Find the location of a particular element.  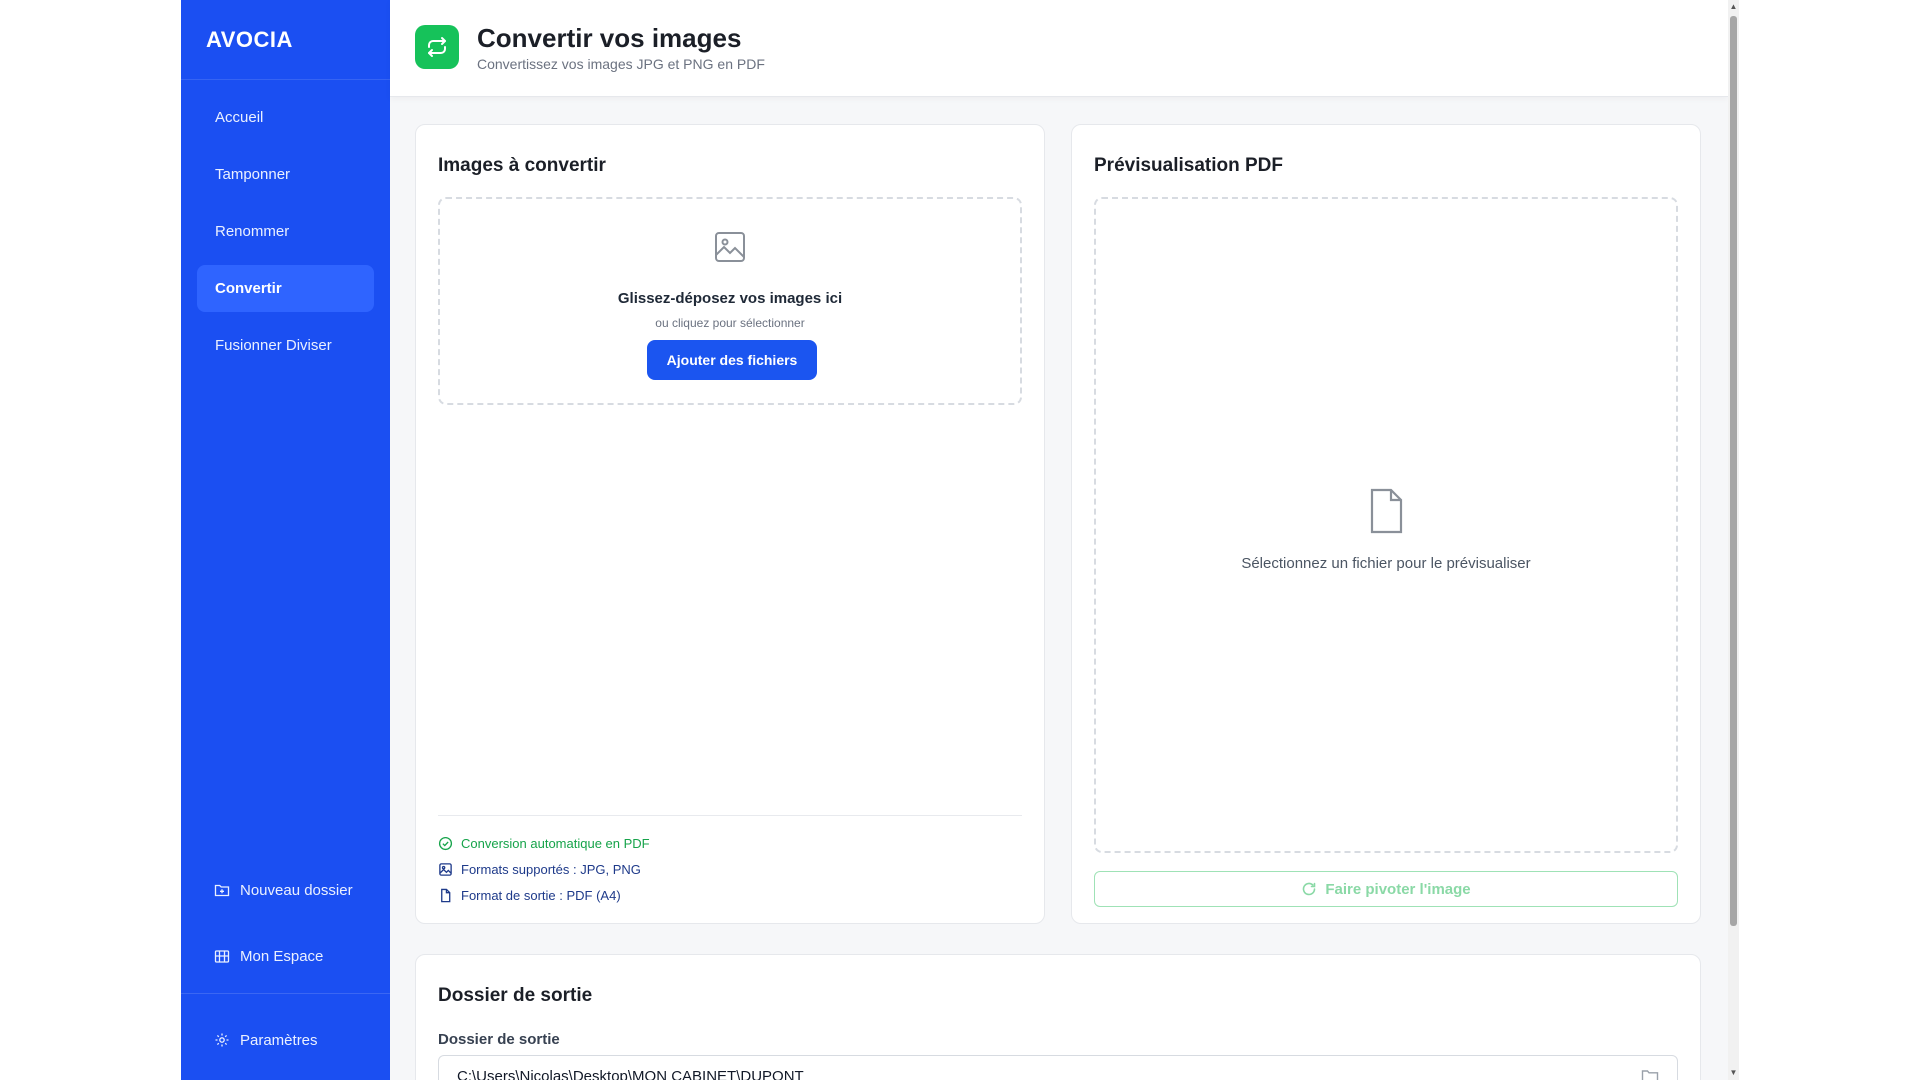

sidebar-item-fusionner-diviser: Fusionner Diviser is located at coordinates (285, 345).